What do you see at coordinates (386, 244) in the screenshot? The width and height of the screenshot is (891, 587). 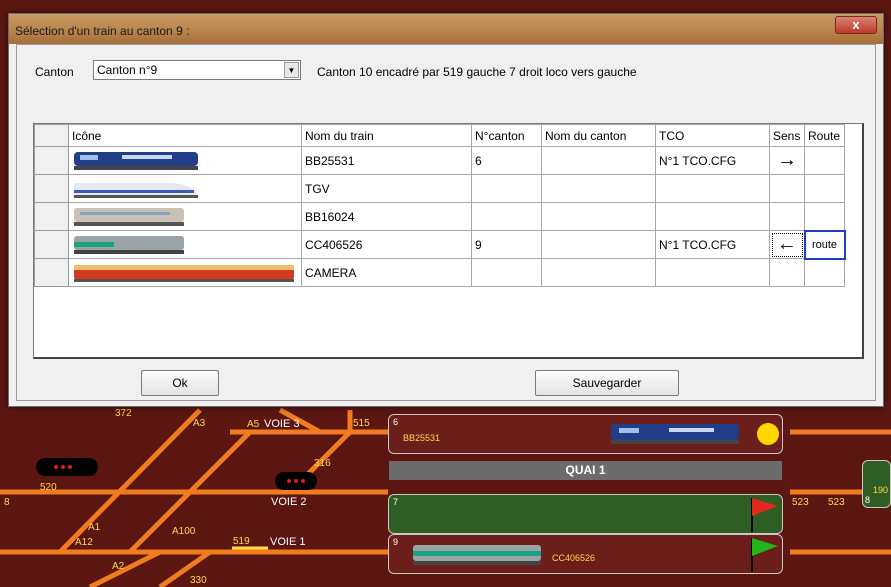 I see `train-name-cell: CC406526` at bounding box center [386, 244].